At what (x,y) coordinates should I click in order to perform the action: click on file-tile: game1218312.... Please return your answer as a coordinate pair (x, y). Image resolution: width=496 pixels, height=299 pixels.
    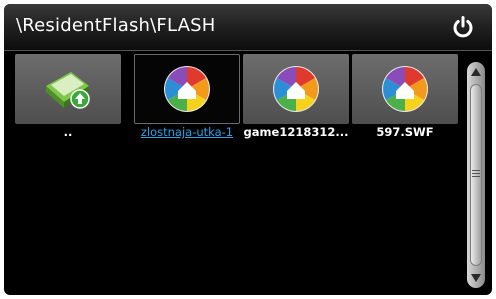
    Looking at the image, I should click on (296, 98).